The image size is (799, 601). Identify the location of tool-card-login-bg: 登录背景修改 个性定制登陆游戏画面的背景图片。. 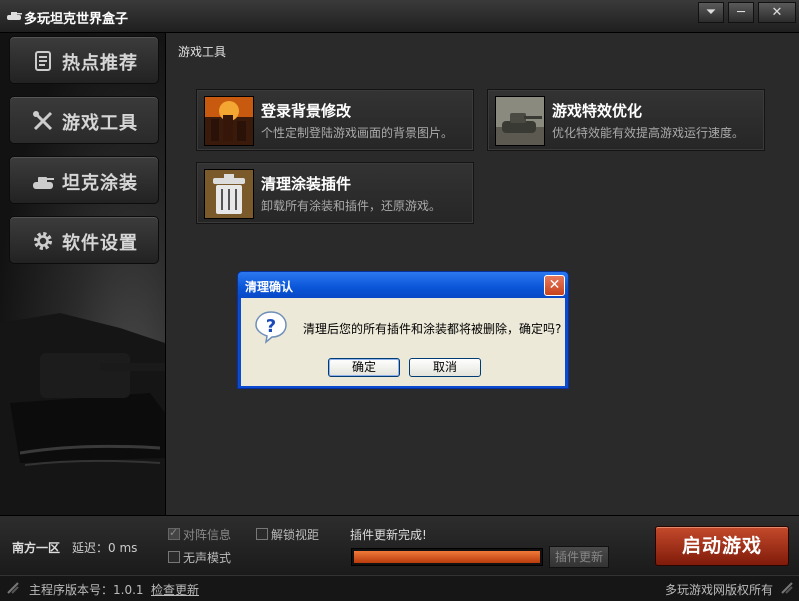
(335, 120).